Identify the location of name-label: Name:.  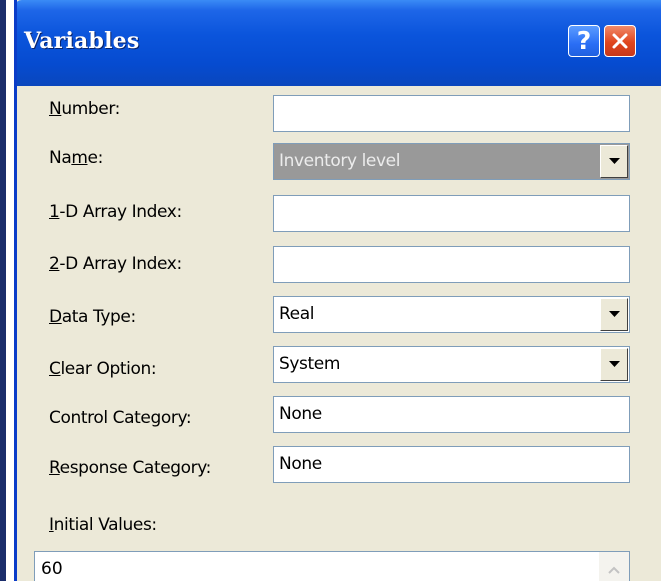
(76, 158).